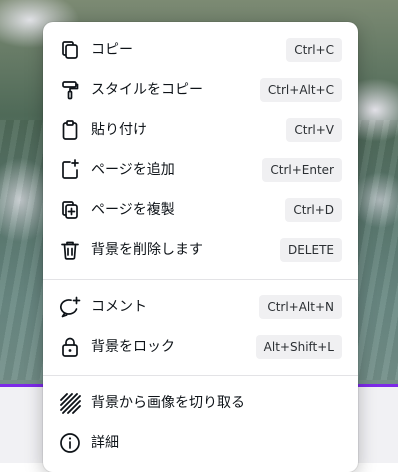 The height and width of the screenshot is (472, 398). Describe the element at coordinates (310, 250) in the screenshot. I see `shortcut-badge: DELETE` at that location.